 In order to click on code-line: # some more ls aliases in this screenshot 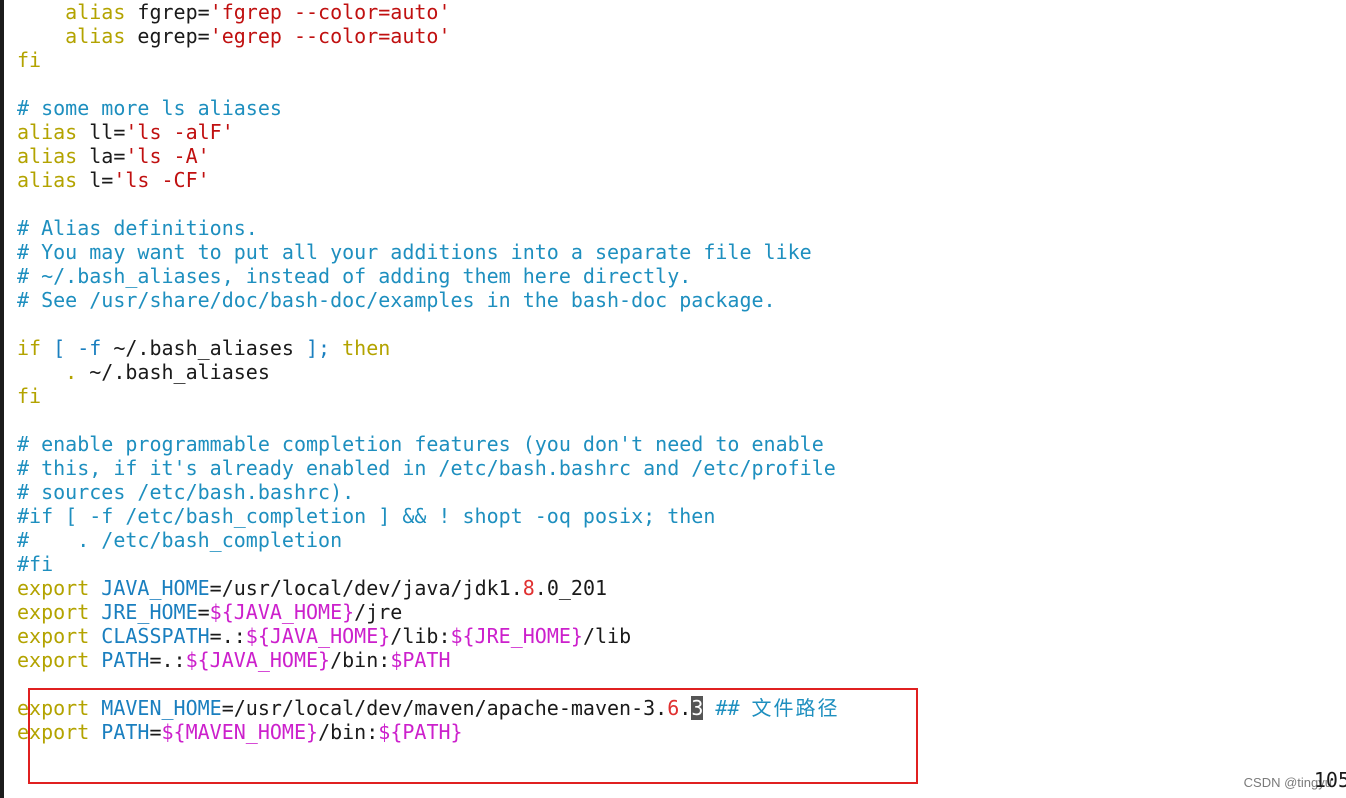, I will do `click(428, 108)`.